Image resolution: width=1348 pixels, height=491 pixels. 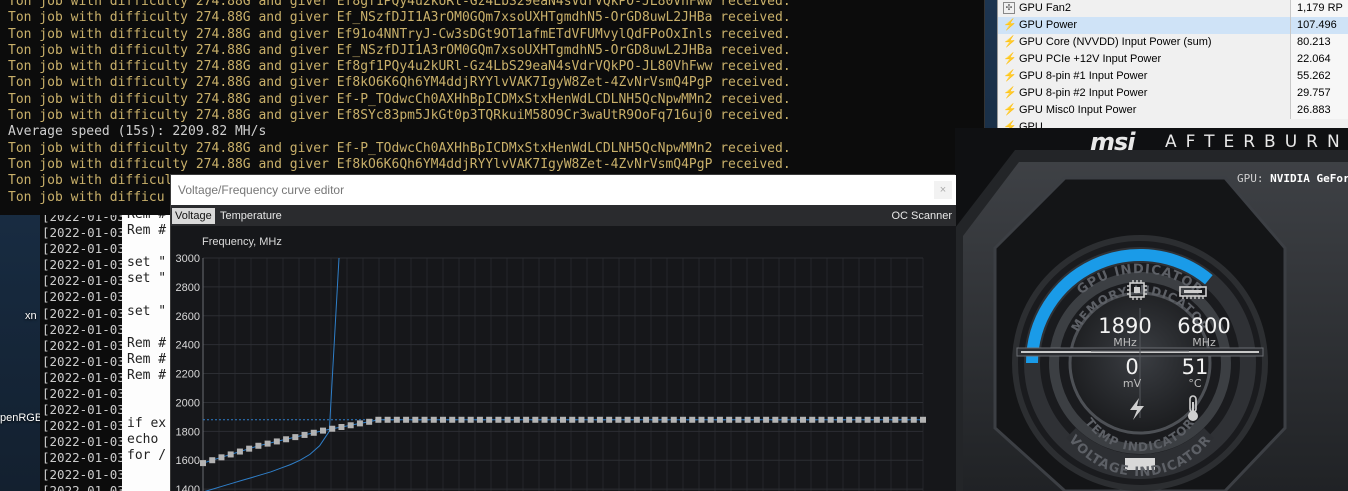 What do you see at coordinates (31, 316) in the screenshot?
I see `desktop-icon-label: xn` at bounding box center [31, 316].